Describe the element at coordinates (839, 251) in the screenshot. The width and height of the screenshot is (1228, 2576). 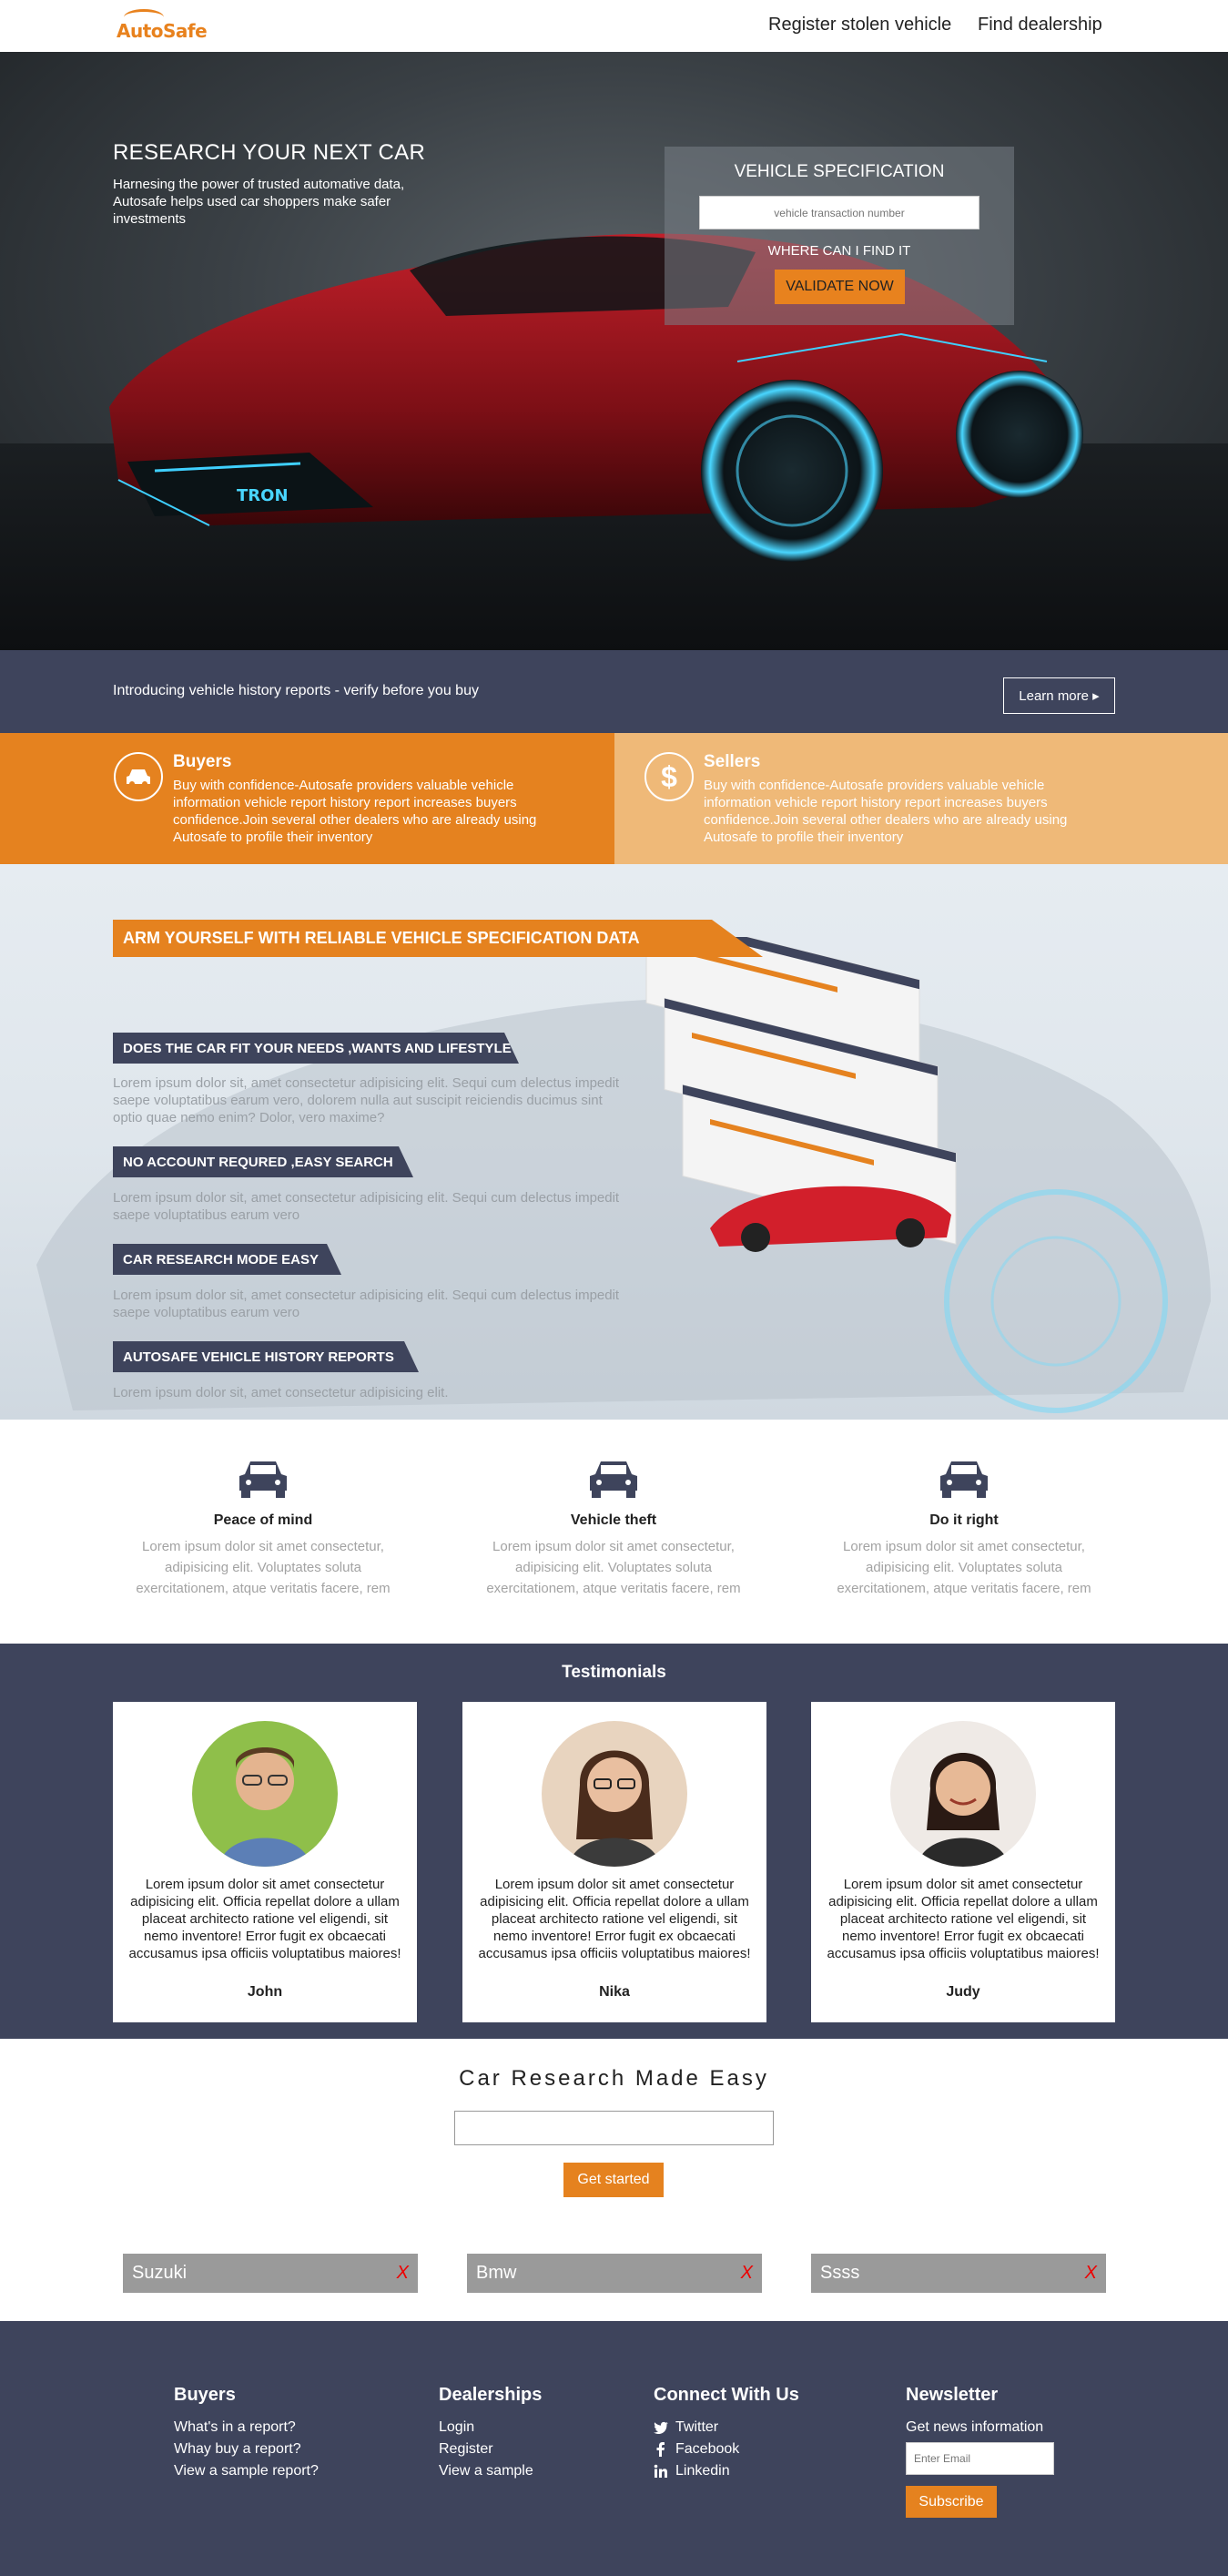
I see `where-can-i-find-it-link: WHERE CAN I FIND IT` at that location.